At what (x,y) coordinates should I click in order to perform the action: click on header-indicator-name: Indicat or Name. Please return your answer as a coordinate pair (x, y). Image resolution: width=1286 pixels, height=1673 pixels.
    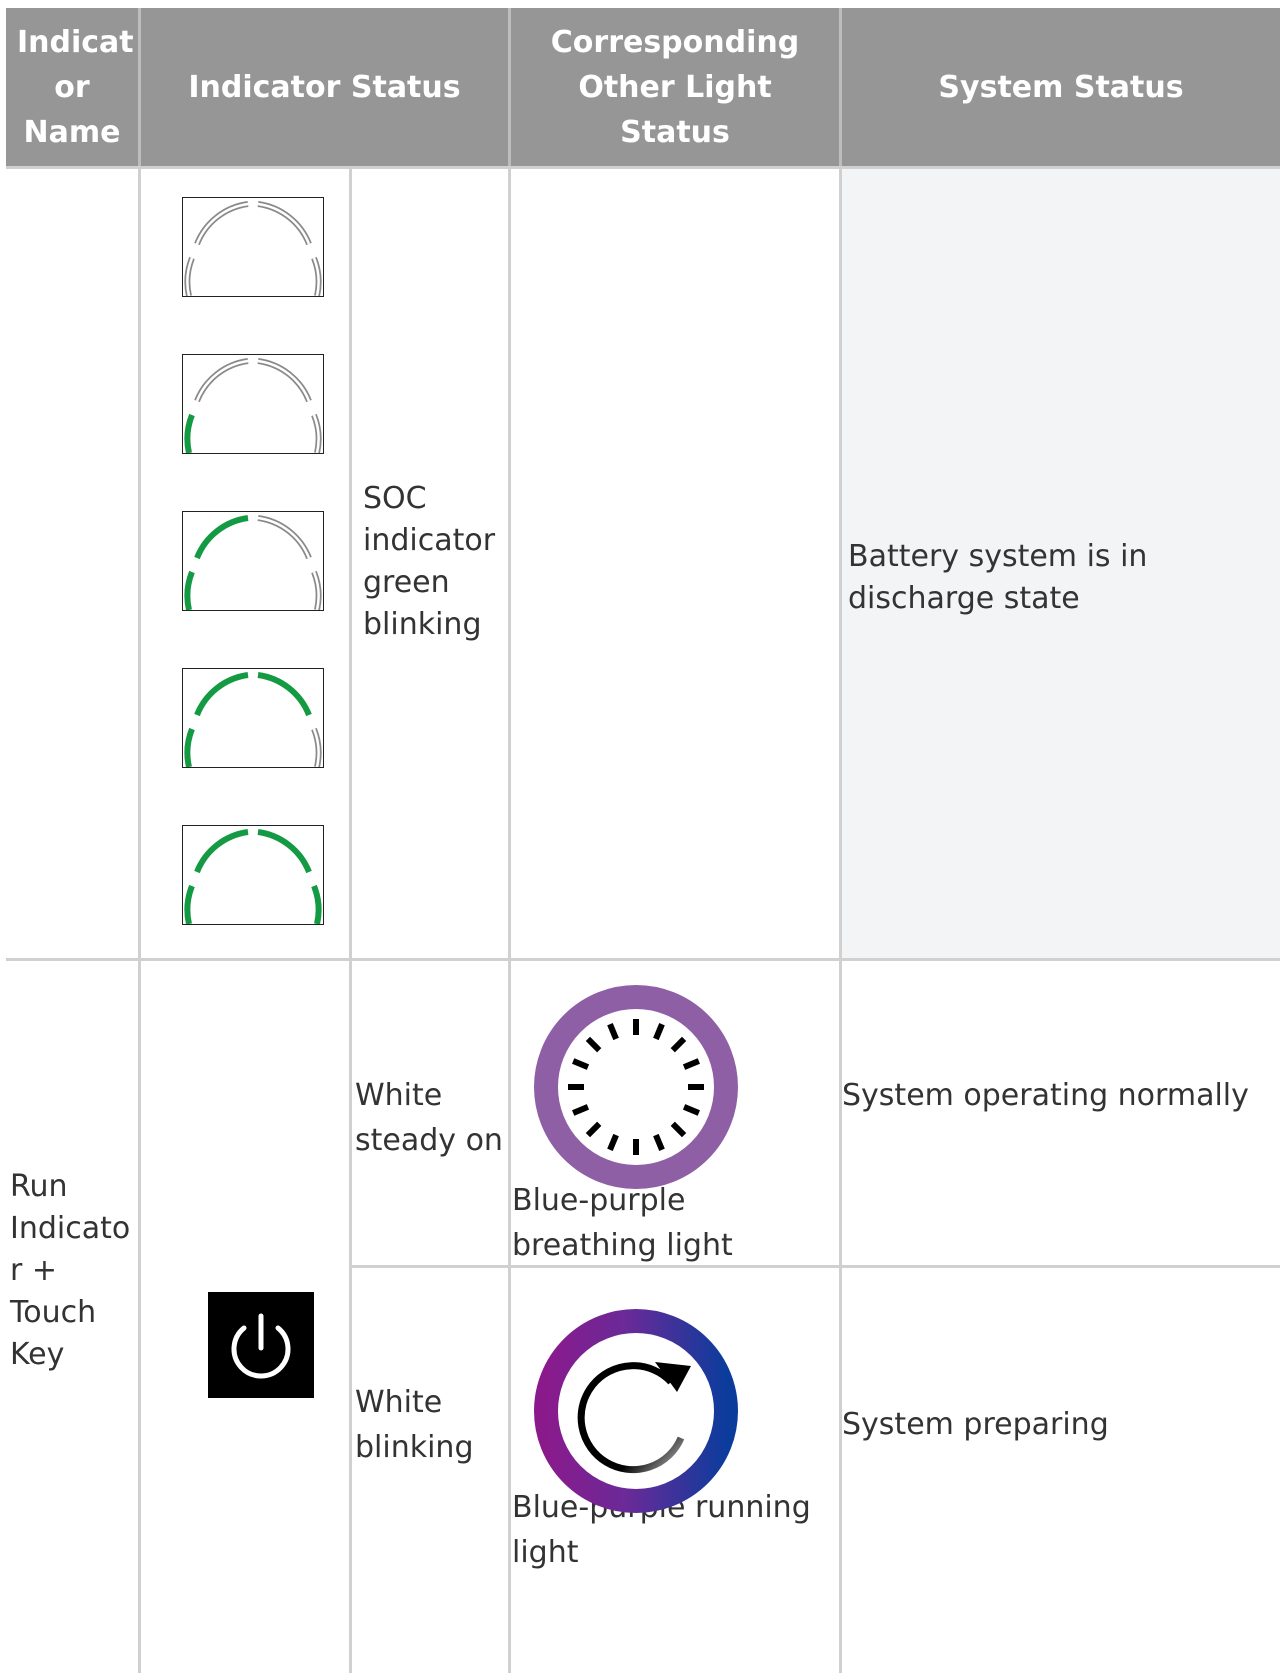
    Looking at the image, I should click on (72, 87).